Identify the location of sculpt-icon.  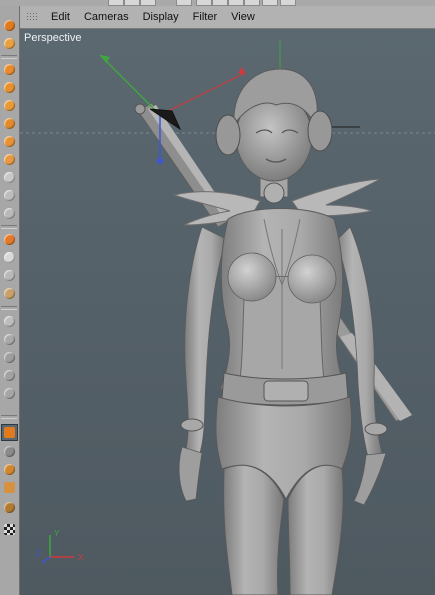
(9, 357).